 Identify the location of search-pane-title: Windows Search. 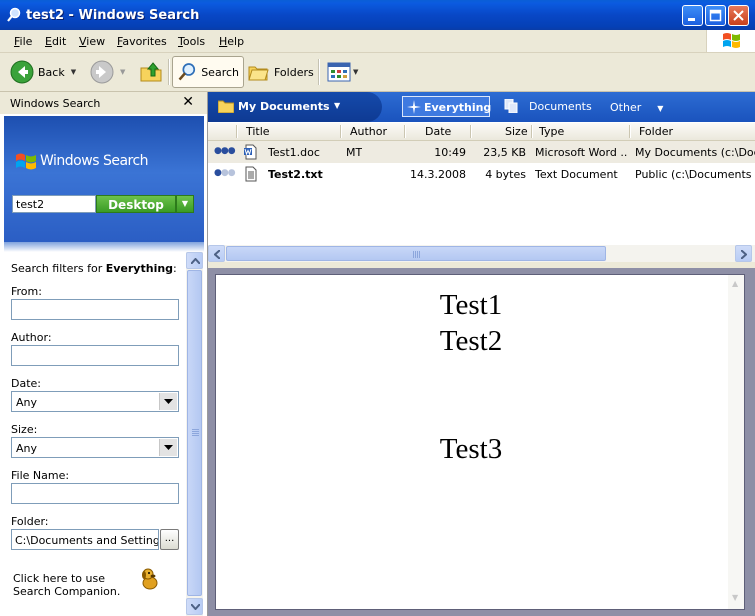
(55, 103).